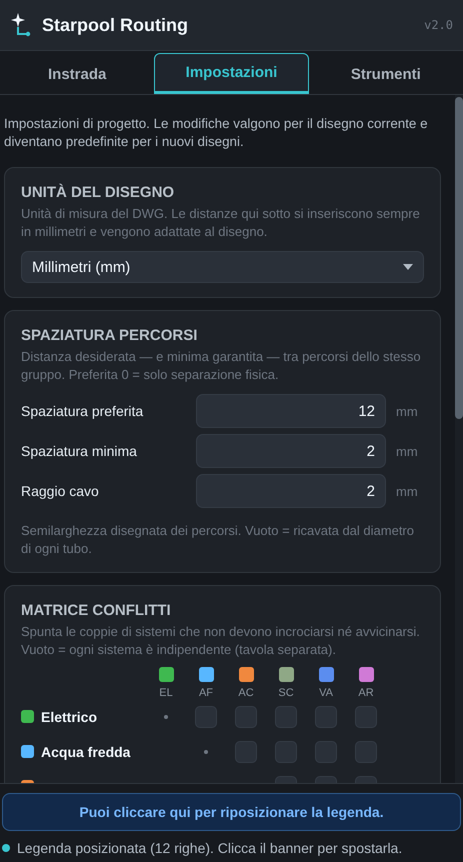 This screenshot has width=463, height=862. I want to click on system-code: AR, so click(366, 693).